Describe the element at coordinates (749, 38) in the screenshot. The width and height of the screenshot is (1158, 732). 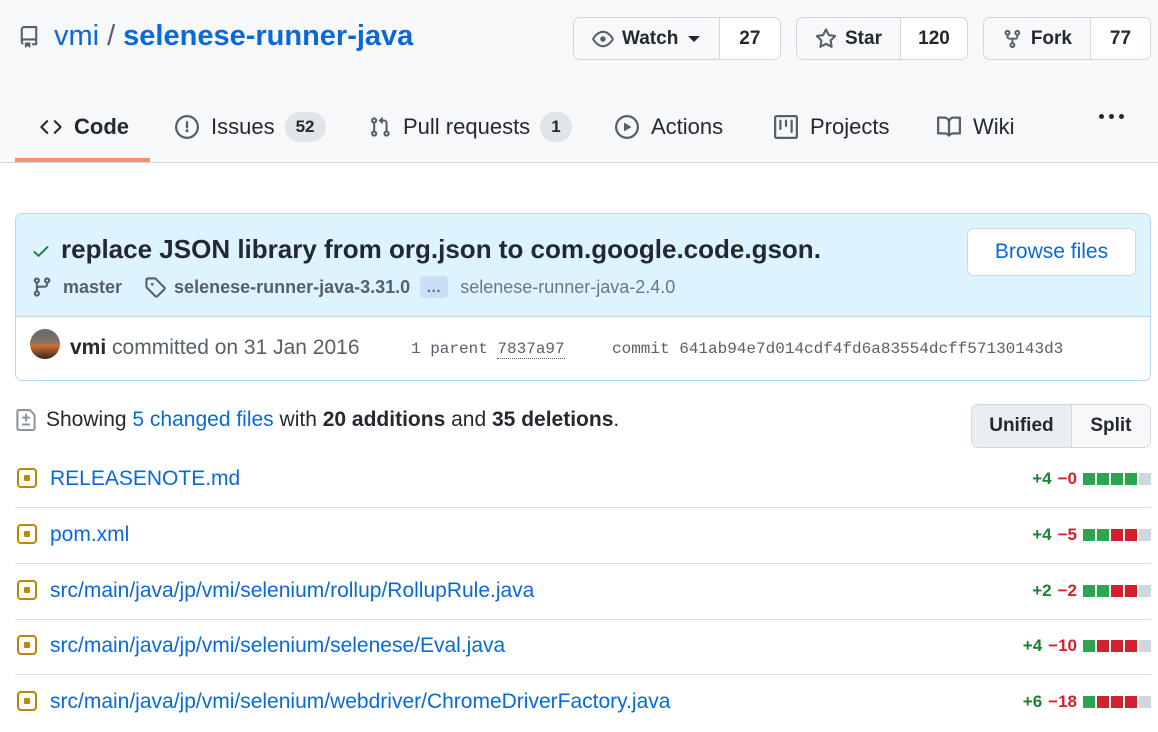
I see `watch-count: 27` at that location.